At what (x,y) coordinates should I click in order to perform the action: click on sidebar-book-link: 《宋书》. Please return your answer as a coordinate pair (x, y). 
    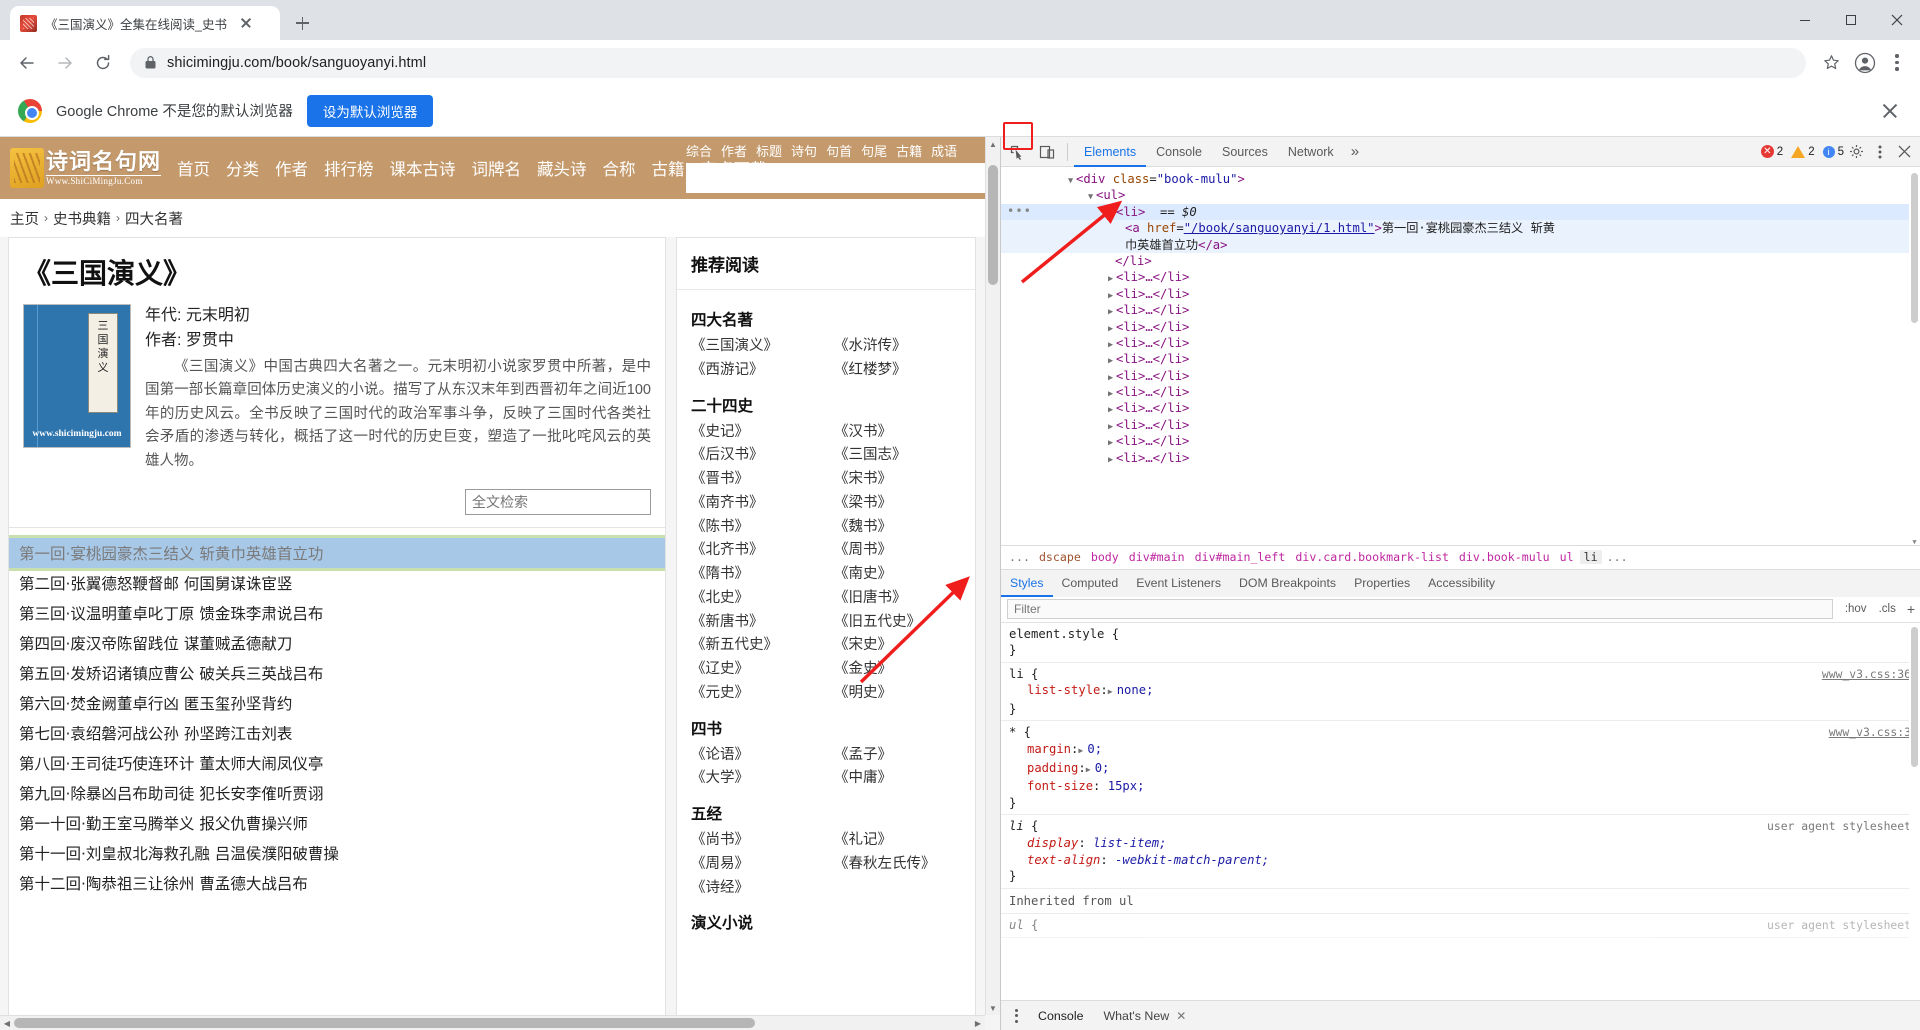
    Looking at the image, I should click on (897, 480).